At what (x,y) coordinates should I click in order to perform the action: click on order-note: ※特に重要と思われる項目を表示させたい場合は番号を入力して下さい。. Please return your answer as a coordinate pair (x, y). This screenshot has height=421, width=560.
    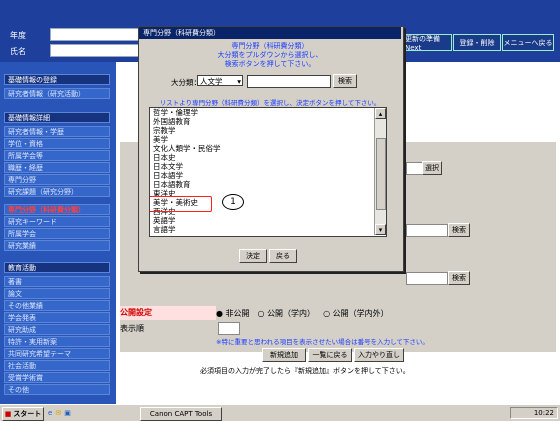
    Looking at the image, I should click on (322, 342).